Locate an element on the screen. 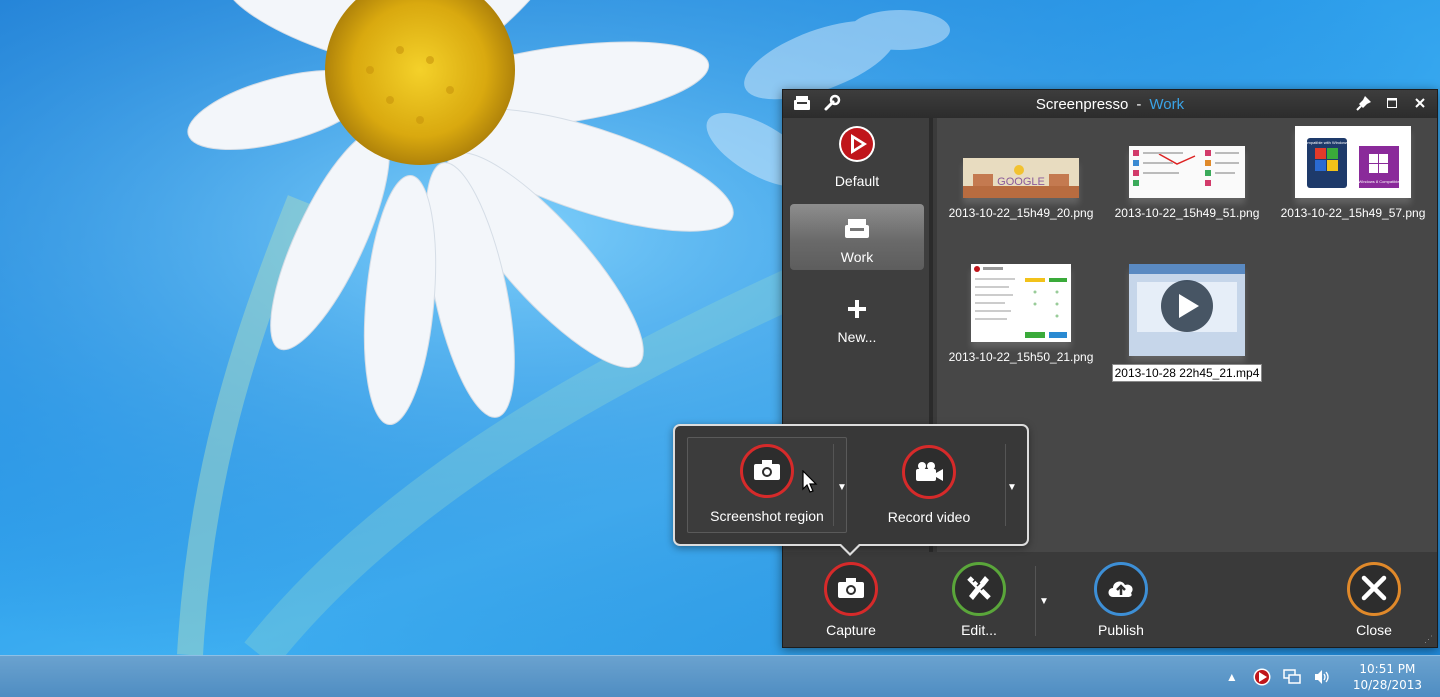  taskbar: ▲ 10:51 PM 10/28/2013 is located at coordinates (720, 676).